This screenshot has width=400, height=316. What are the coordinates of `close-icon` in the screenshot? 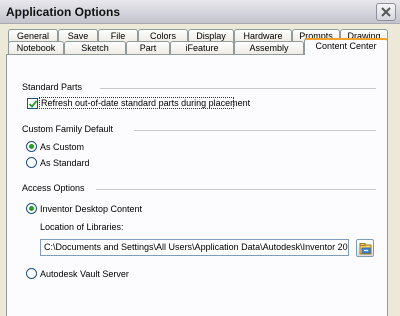 It's located at (386, 12).